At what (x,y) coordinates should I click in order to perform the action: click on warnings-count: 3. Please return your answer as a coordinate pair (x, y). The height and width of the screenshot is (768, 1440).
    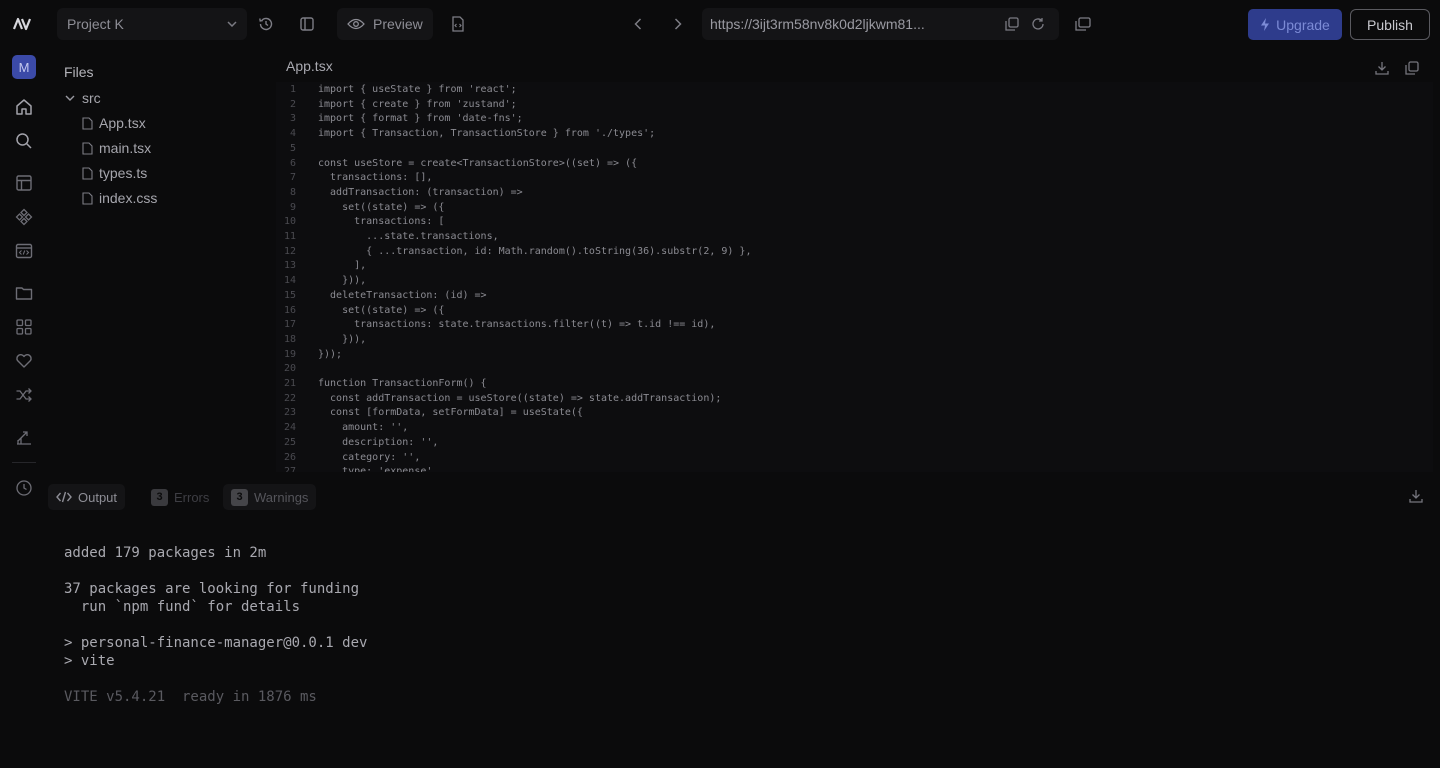
    Looking at the image, I should click on (239, 497).